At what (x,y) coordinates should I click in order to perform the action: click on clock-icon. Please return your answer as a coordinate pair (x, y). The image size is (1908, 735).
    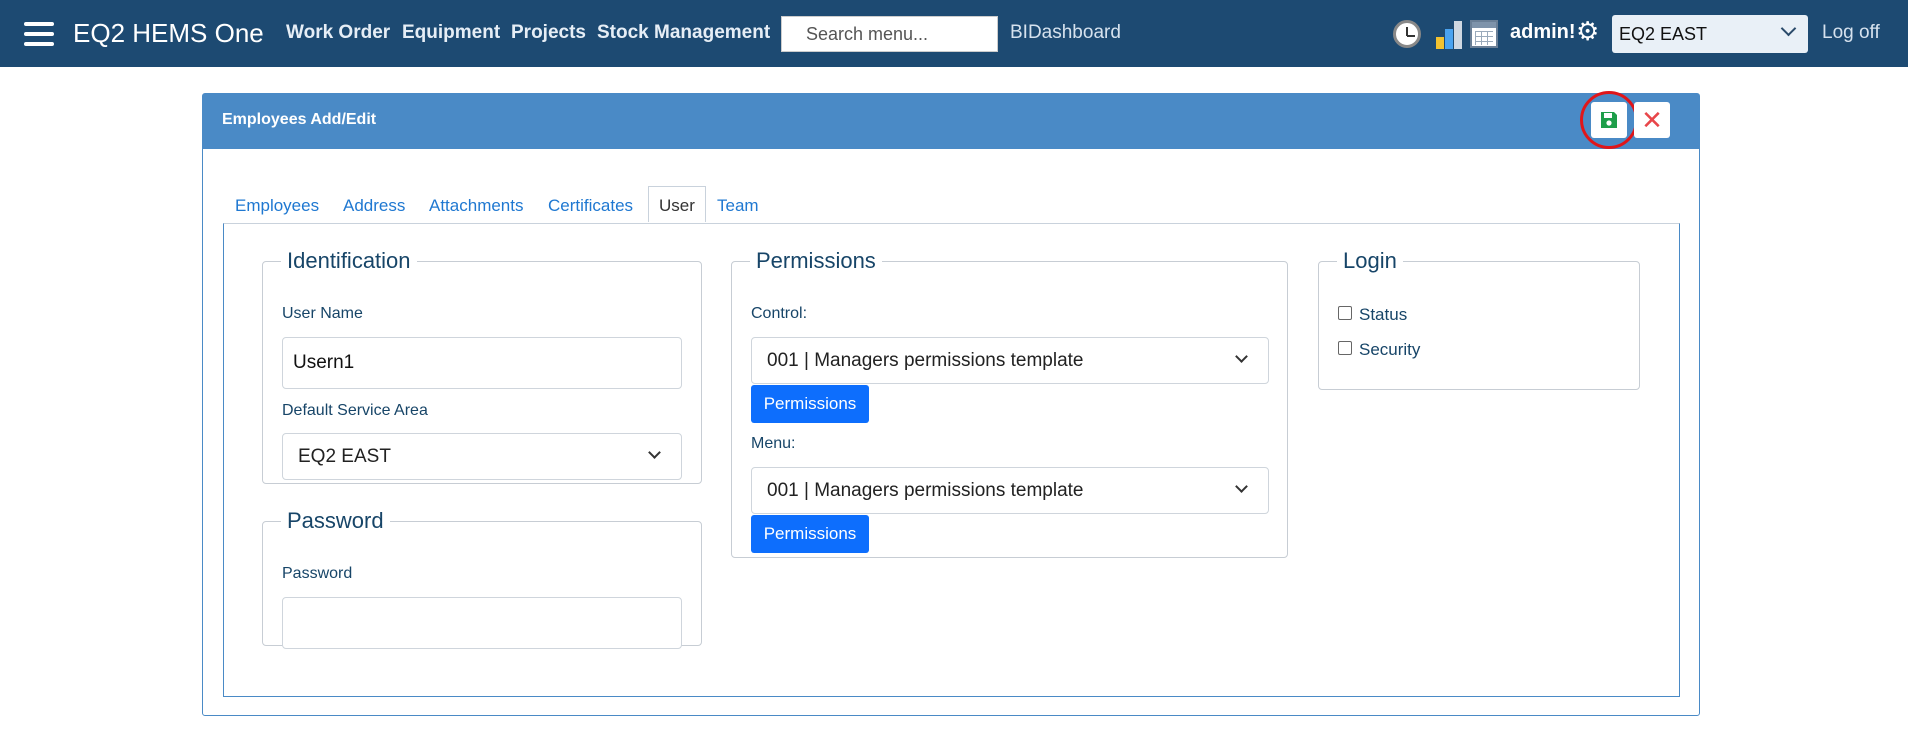
    Looking at the image, I should click on (1407, 34).